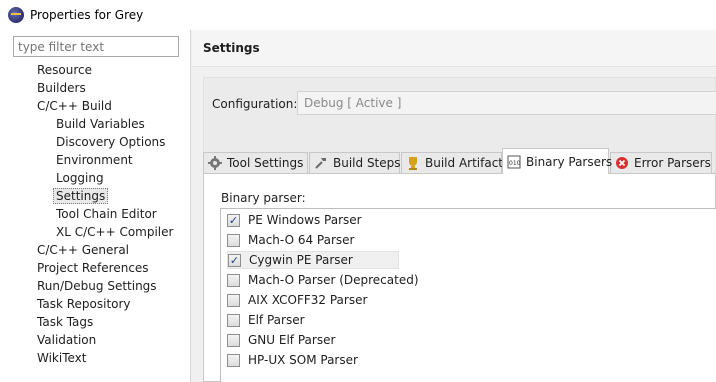  Describe the element at coordinates (358, 15) in the screenshot. I see `title-bar: Properties for Grey` at that location.